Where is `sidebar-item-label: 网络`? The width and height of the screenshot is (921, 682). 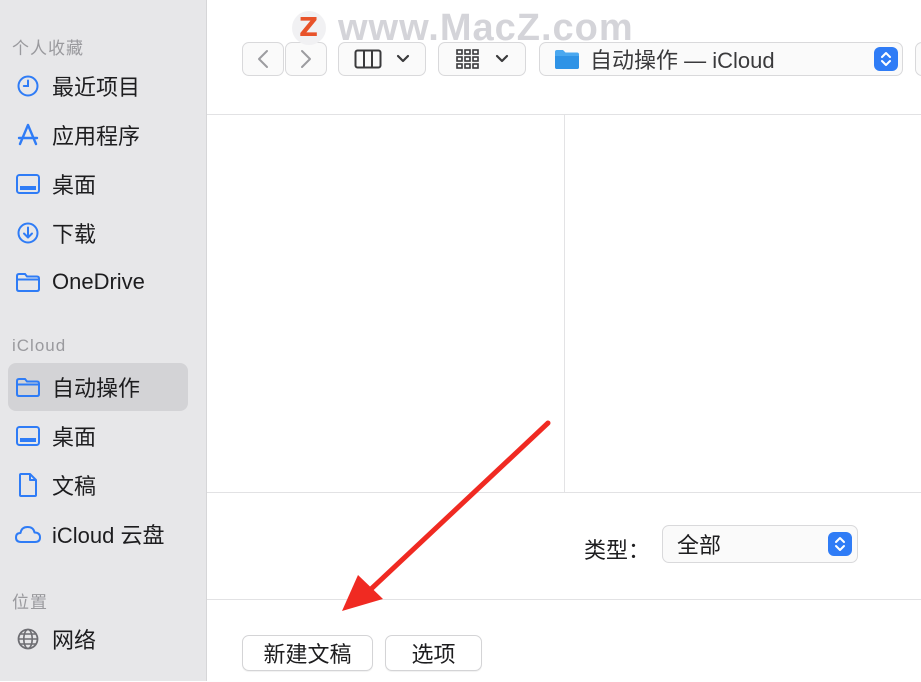 sidebar-item-label: 网络 is located at coordinates (74, 640).